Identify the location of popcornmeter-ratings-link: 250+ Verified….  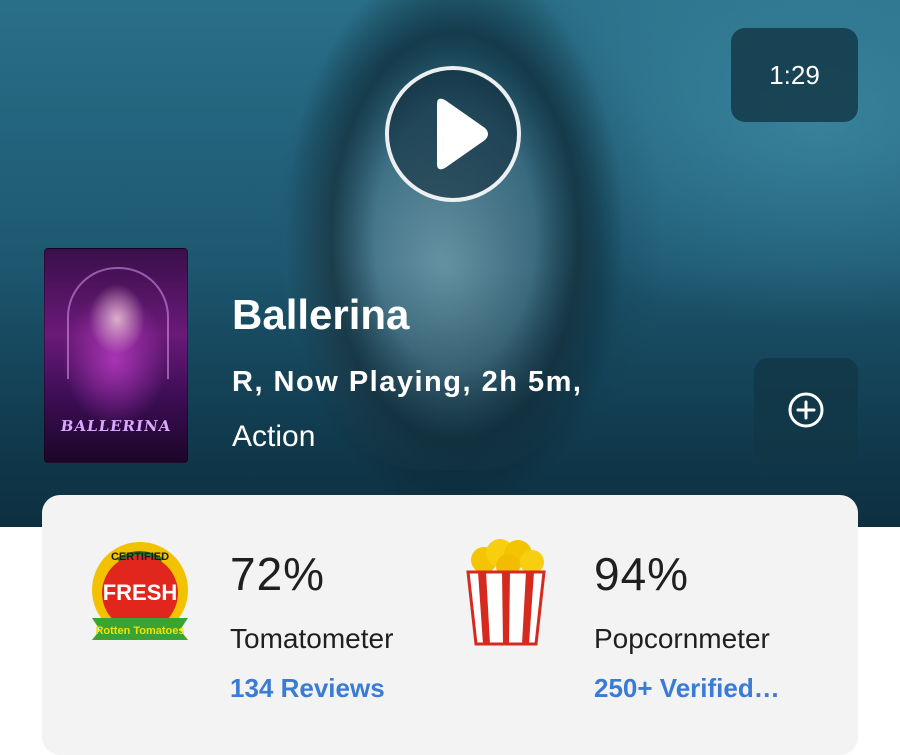
(687, 688).